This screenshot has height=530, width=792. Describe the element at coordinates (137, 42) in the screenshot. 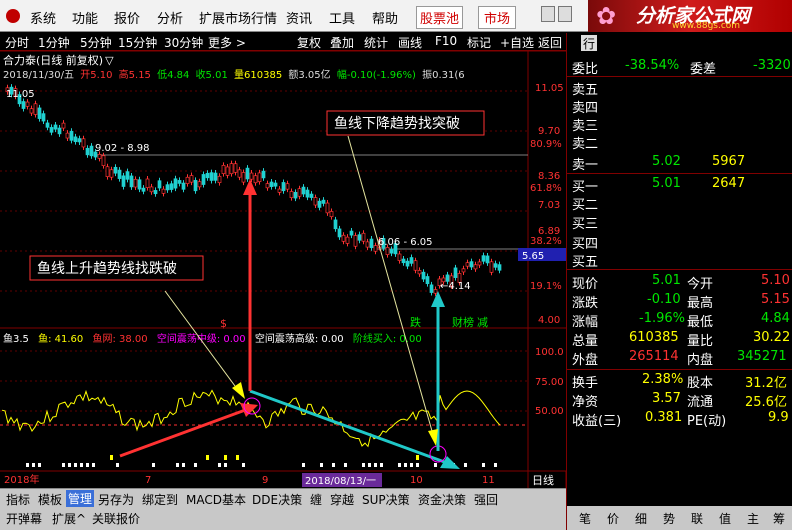

I see `period-15m: 15分钟` at that location.